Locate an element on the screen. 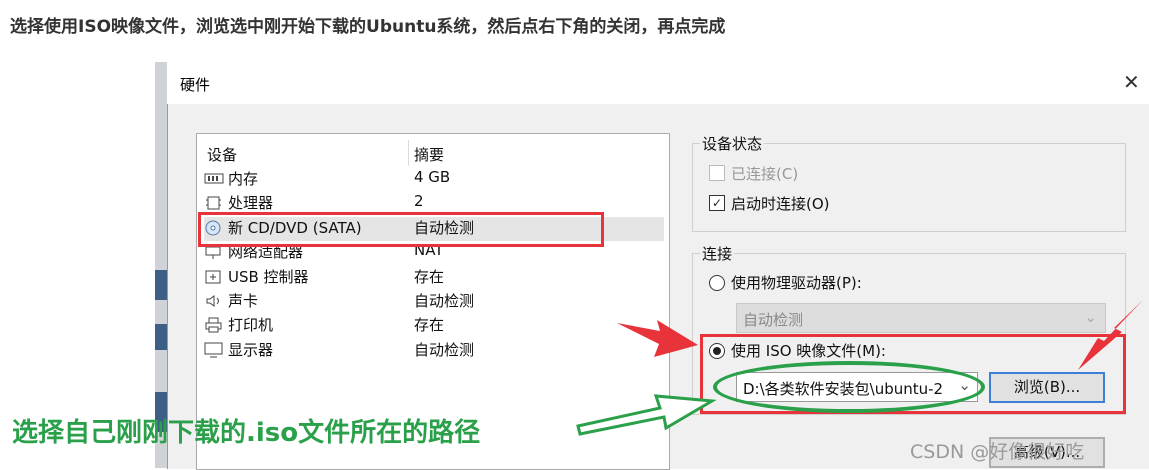 This screenshot has height=470, width=1149. red-arrow-left is located at coordinates (657, 338).